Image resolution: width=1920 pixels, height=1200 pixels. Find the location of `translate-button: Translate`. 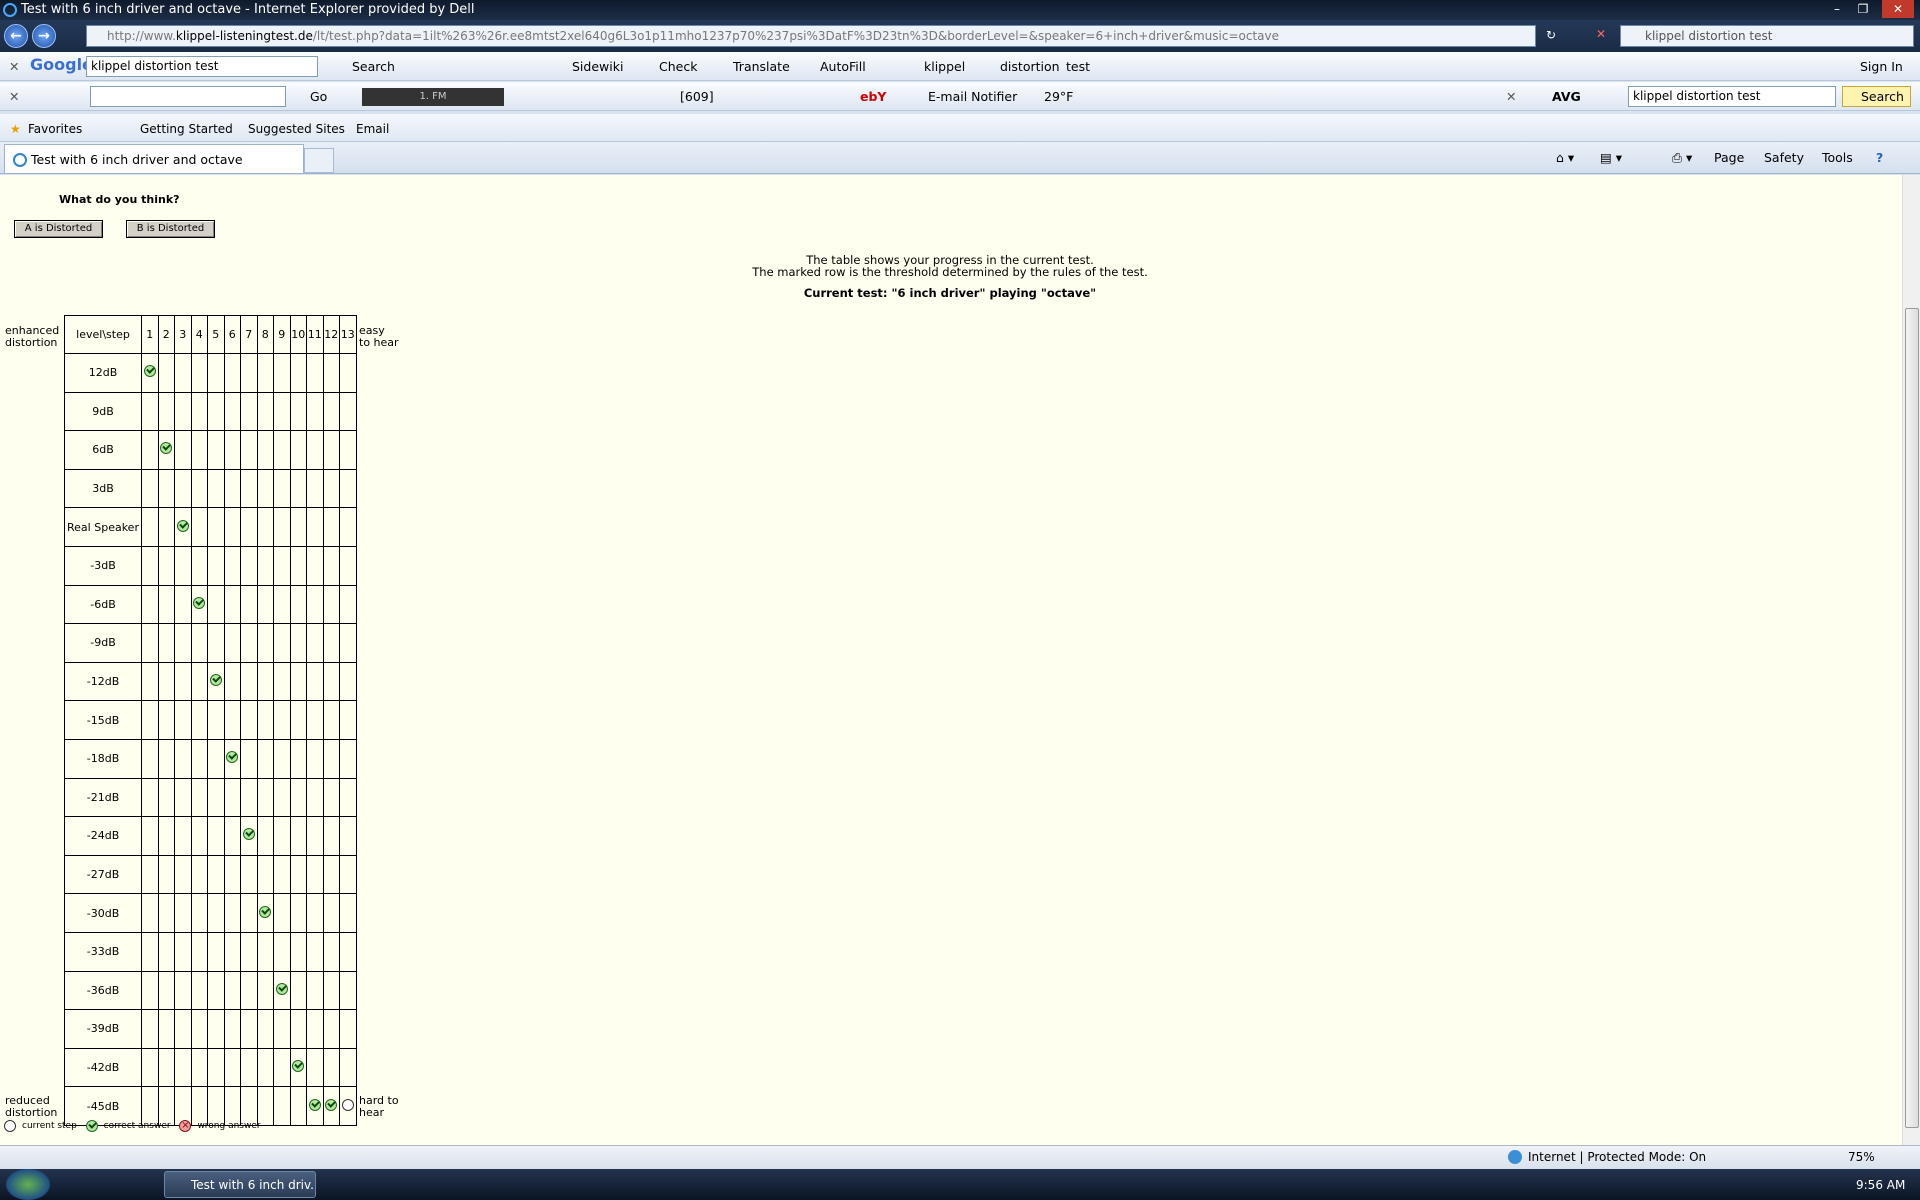

translate-button: Translate is located at coordinates (761, 67).